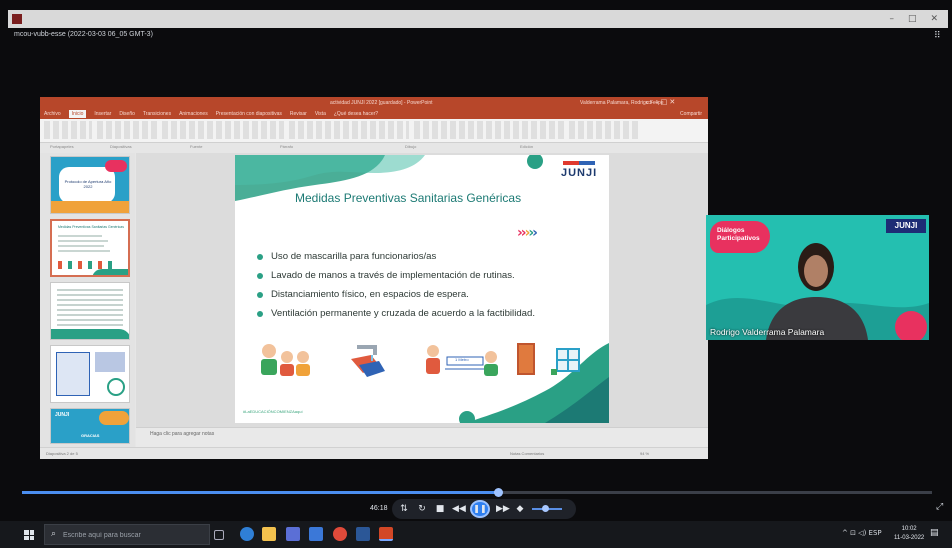 This screenshot has height=548, width=952. What do you see at coordinates (249, 114) in the screenshot?
I see `tab-presentacion: Presentación con diapositivas` at bounding box center [249, 114].